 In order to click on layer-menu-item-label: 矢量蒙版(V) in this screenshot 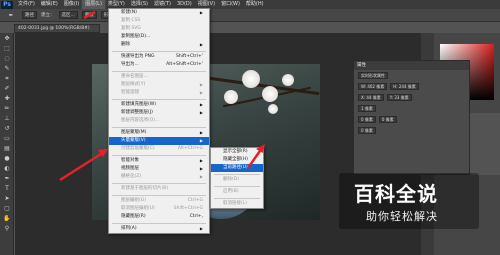, I will do `click(133, 140)`.